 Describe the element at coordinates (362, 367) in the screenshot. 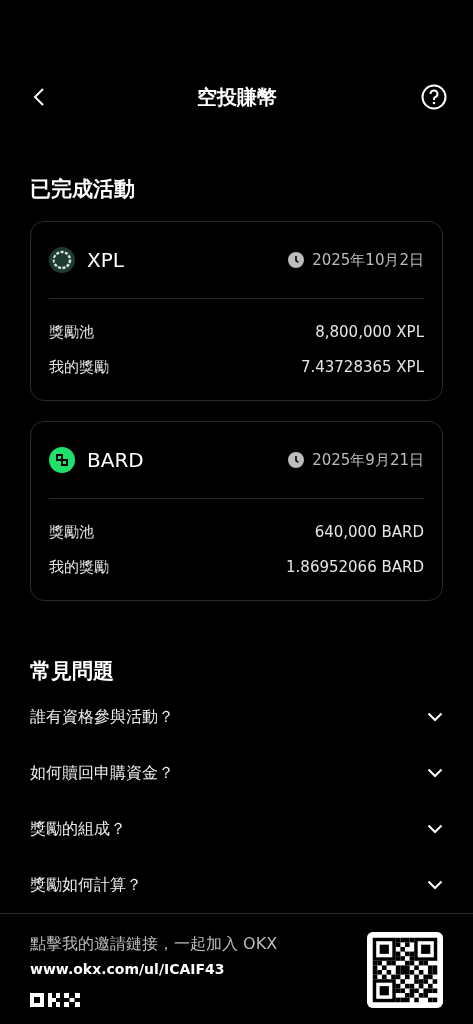

I see `row-value: 7.43728365 XPL` at that location.